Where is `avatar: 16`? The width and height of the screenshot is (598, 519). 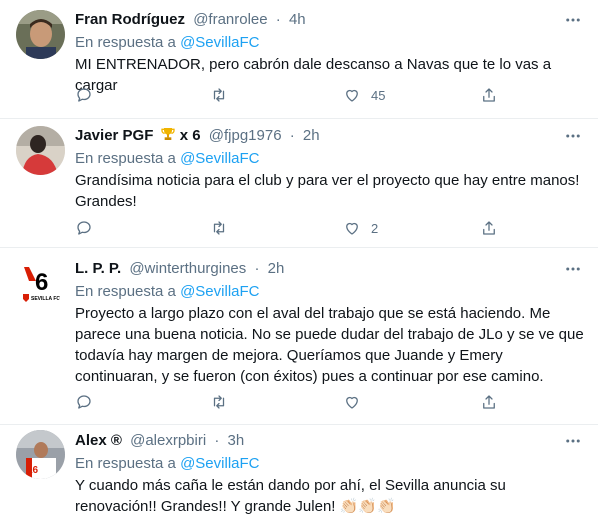 avatar: 16 is located at coordinates (40, 454).